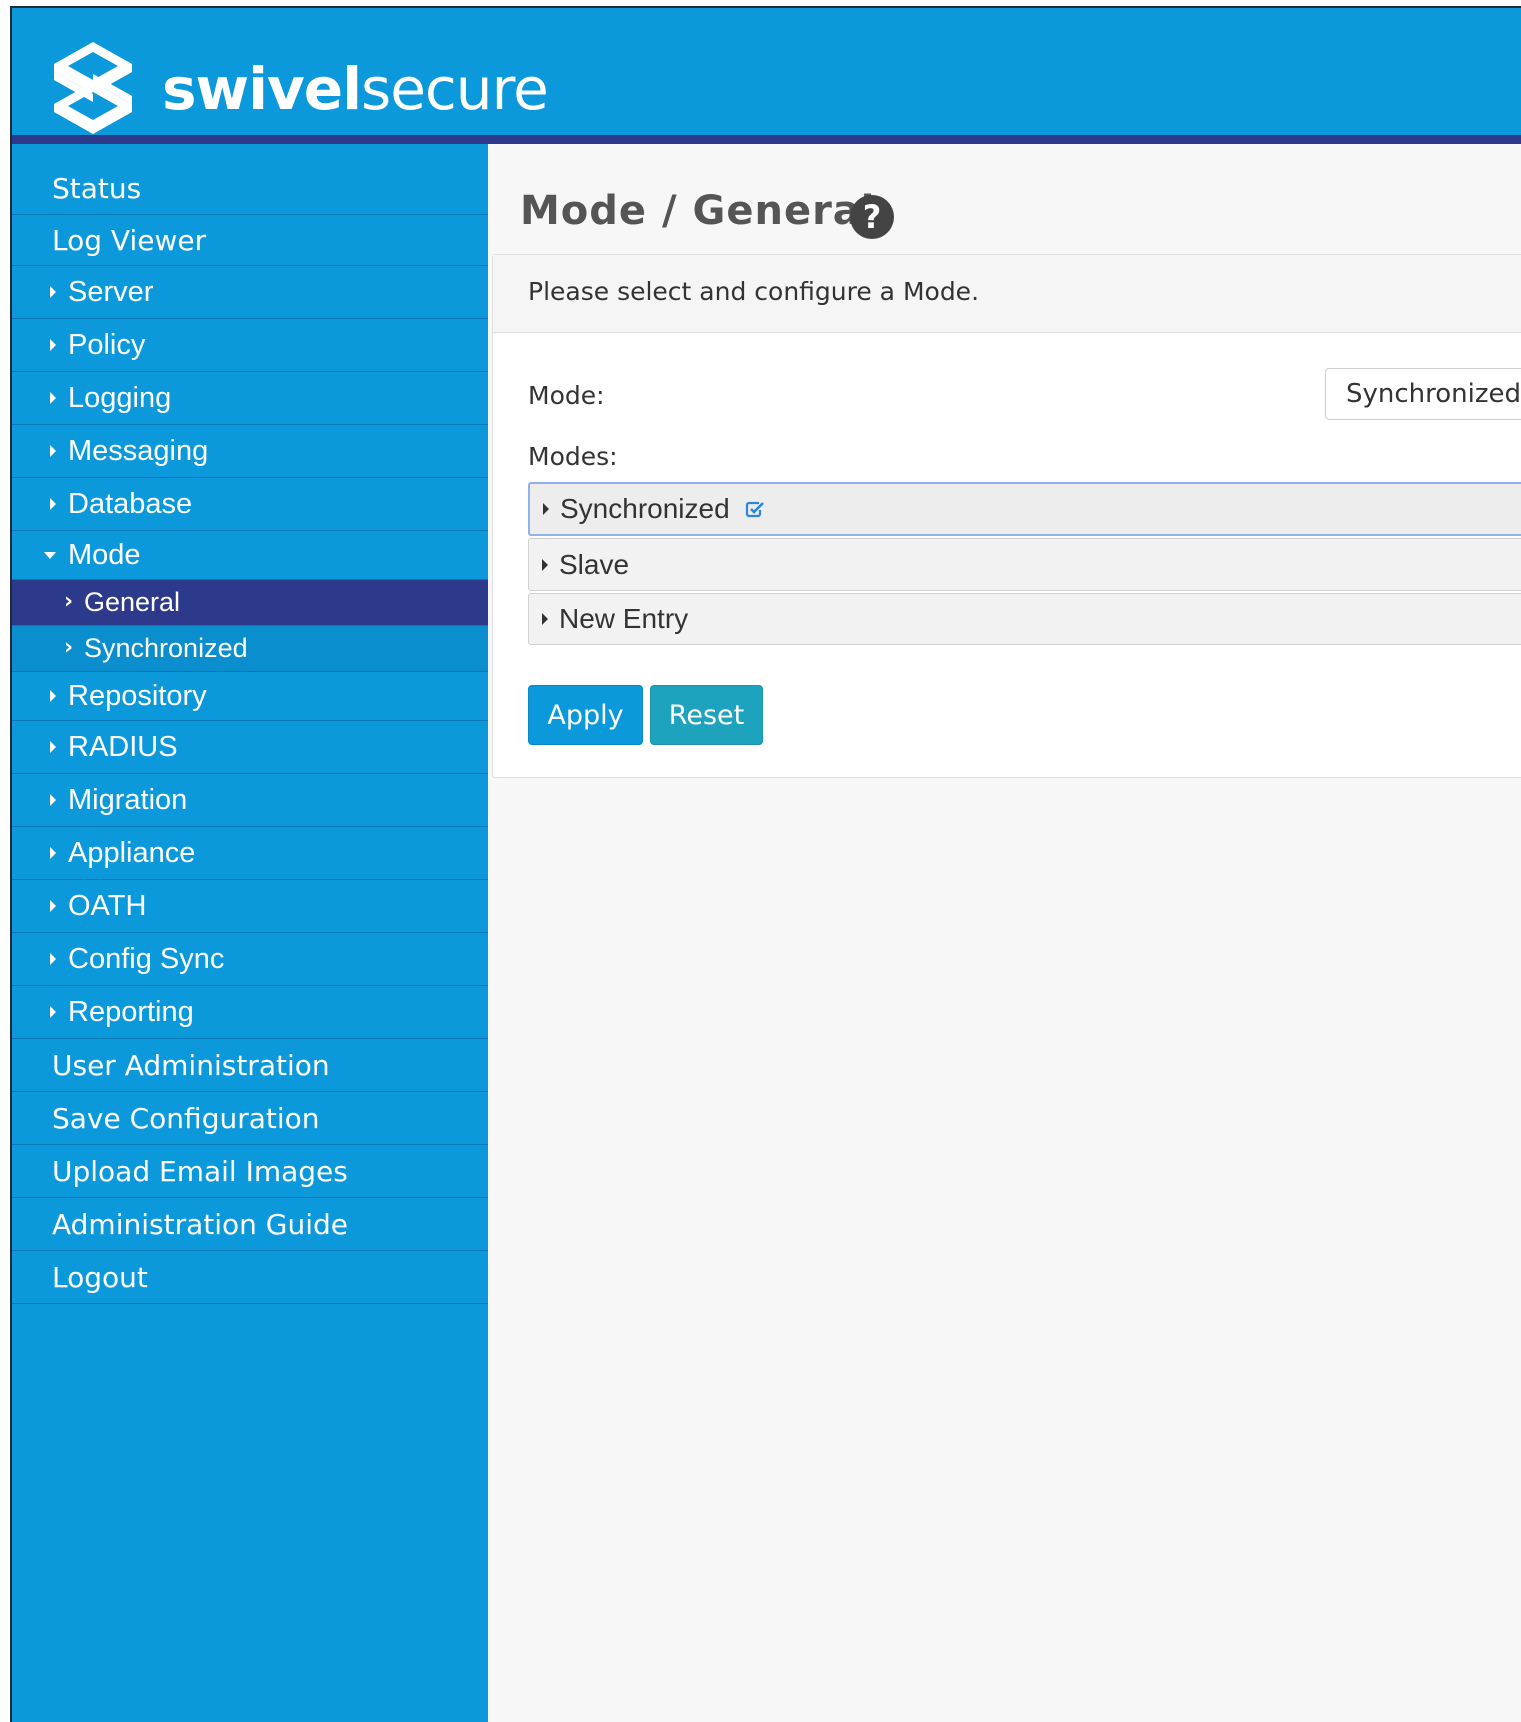 This screenshot has height=1722, width=1521. I want to click on mode-row-new-entry: New Entry, so click(1024, 619).